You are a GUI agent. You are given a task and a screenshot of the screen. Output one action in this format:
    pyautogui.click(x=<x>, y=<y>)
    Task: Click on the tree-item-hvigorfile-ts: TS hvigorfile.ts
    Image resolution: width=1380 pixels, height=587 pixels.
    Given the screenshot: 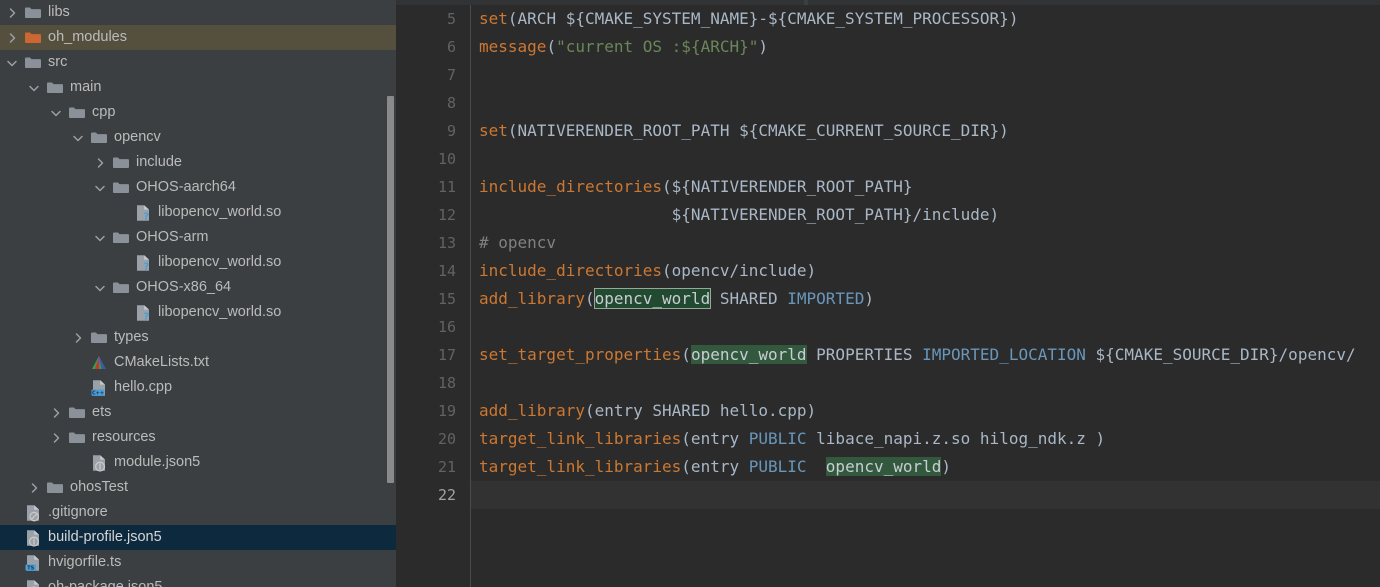 What is the action you would take?
    pyautogui.click(x=198, y=562)
    